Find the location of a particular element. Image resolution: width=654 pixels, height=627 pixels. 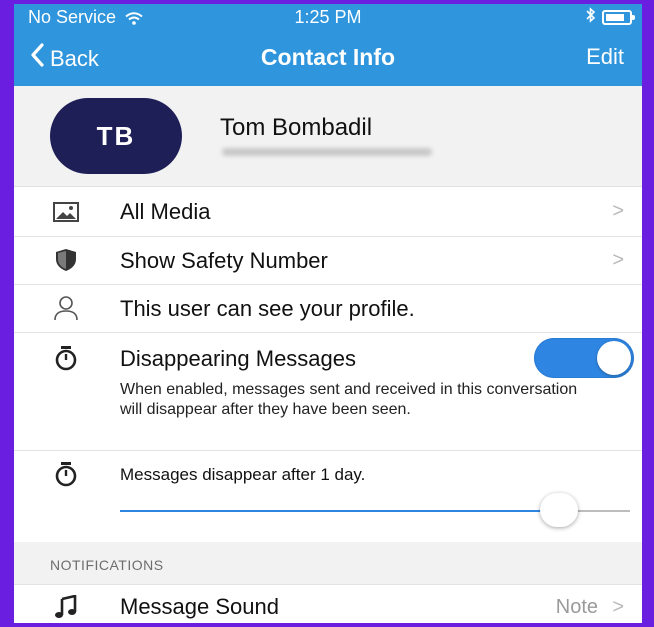

page-title: Contact Info is located at coordinates (328, 57).